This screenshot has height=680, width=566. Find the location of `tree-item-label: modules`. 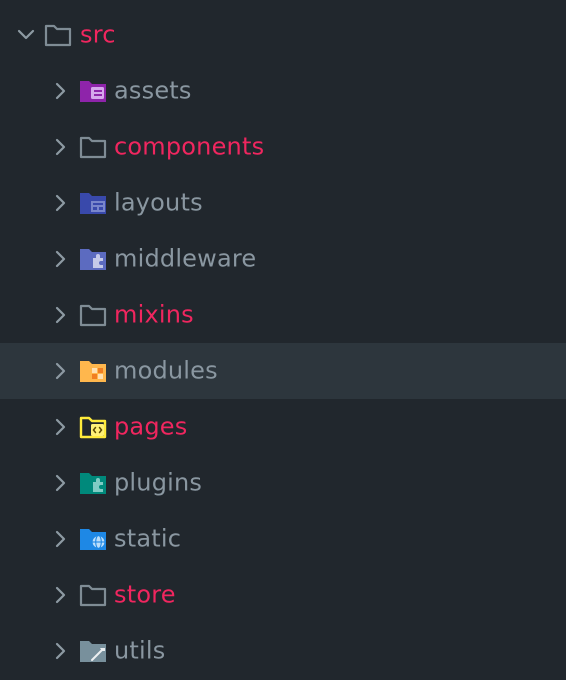

tree-item-label: modules is located at coordinates (166, 370).